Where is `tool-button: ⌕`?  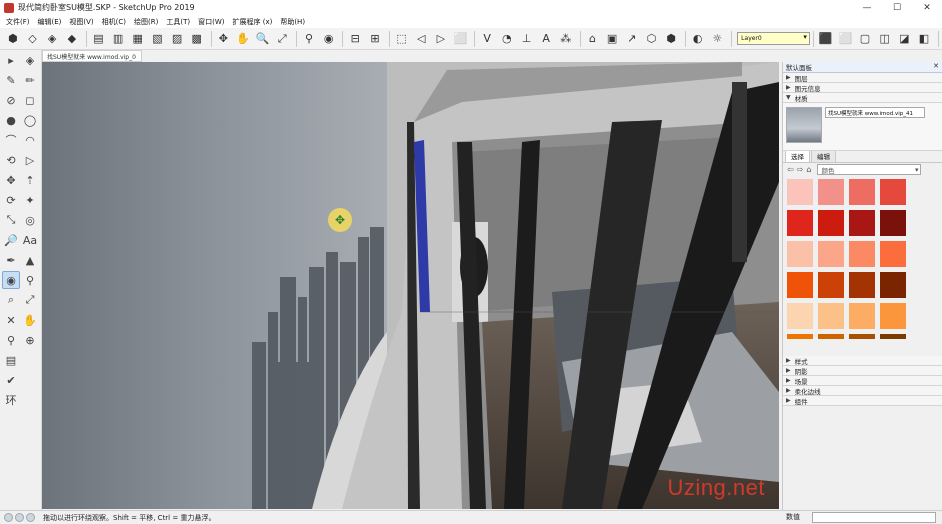
tool-button: ⌕ is located at coordinates (11, 300).